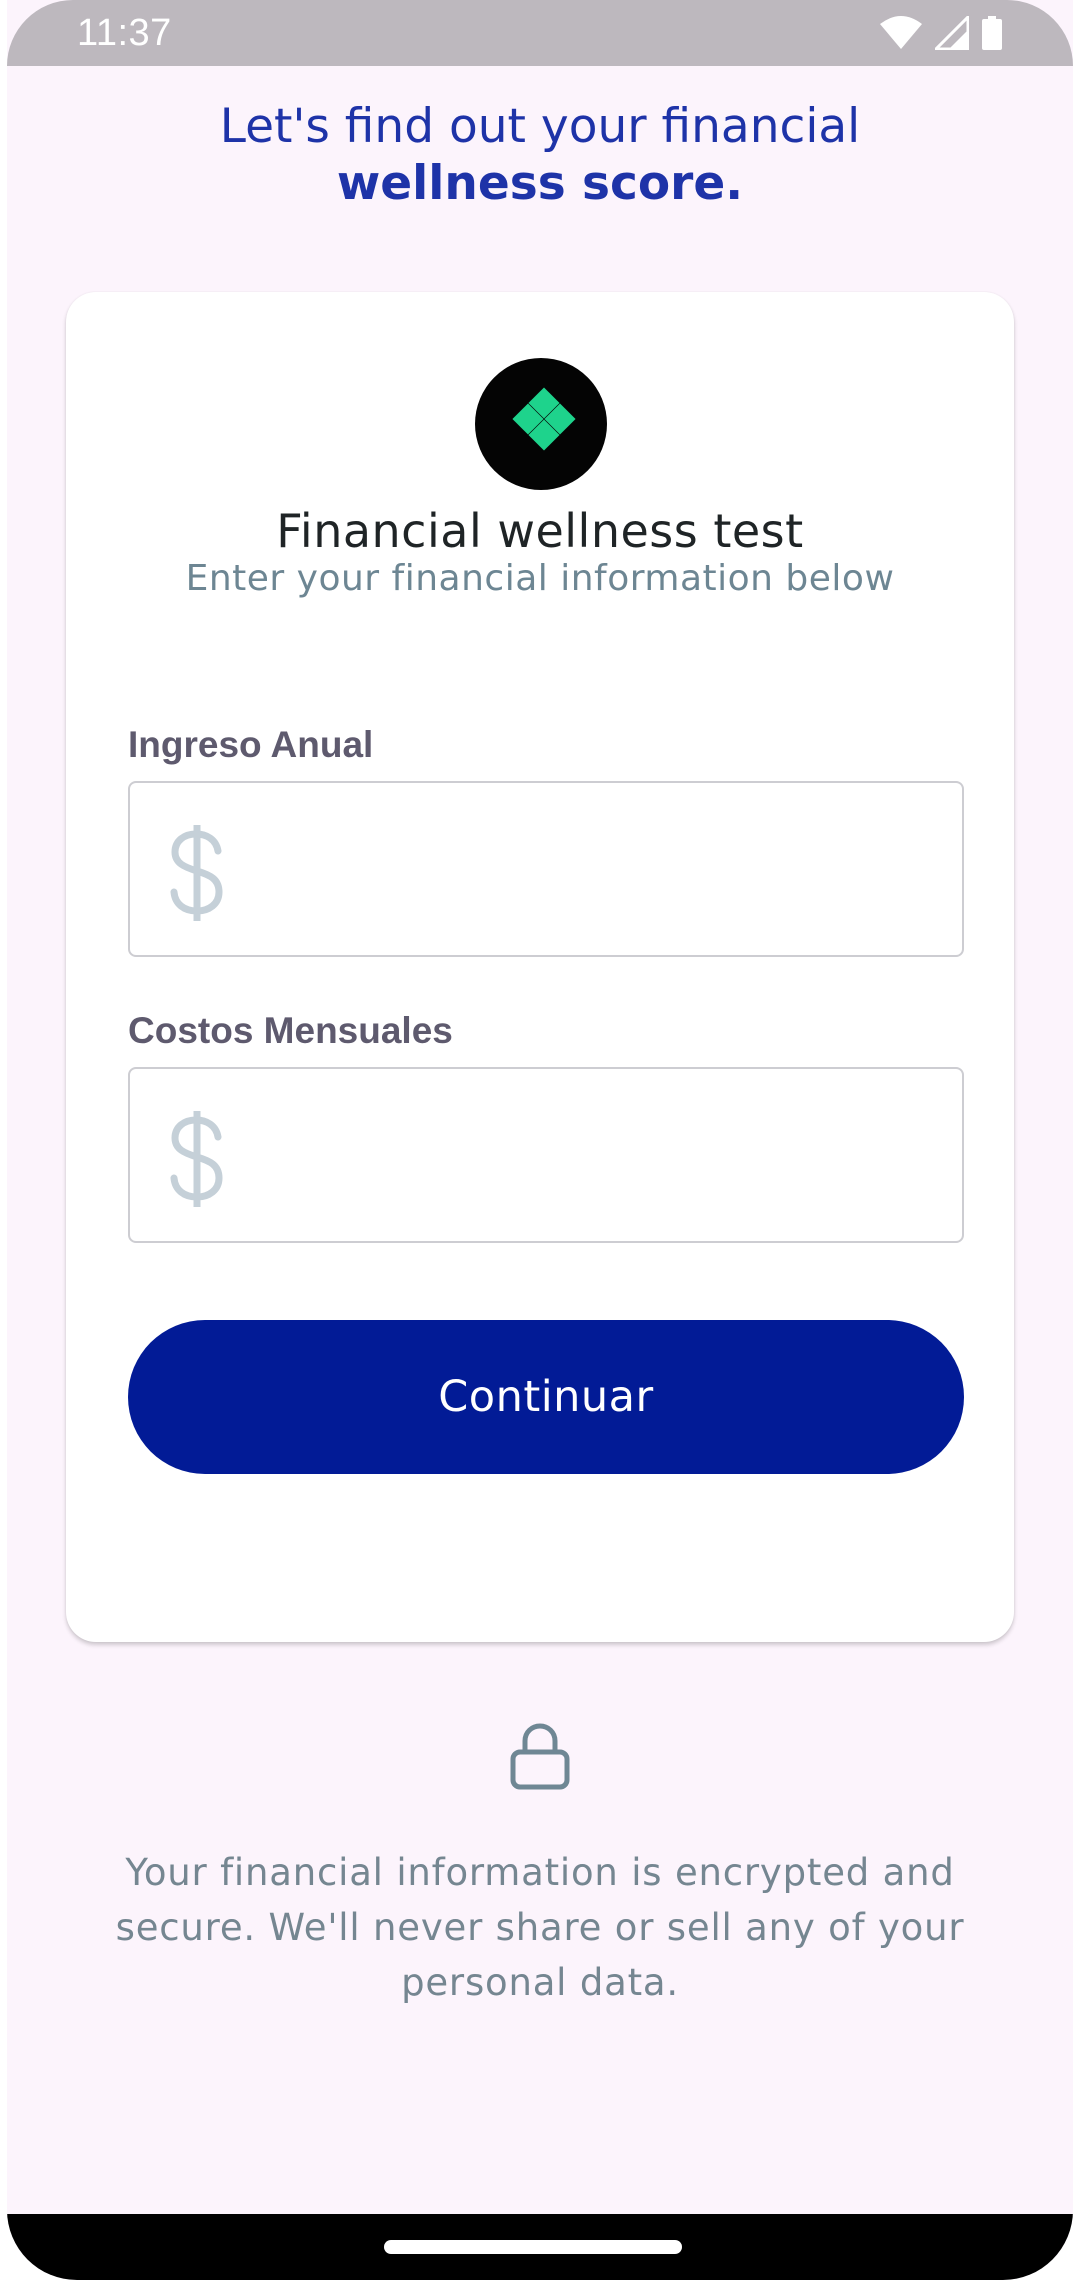 This screenshot has height=2280, width=1080. Describe the element at coordinates (124, 33) in the screenshot. I see `status-time: 11:37` at that location.